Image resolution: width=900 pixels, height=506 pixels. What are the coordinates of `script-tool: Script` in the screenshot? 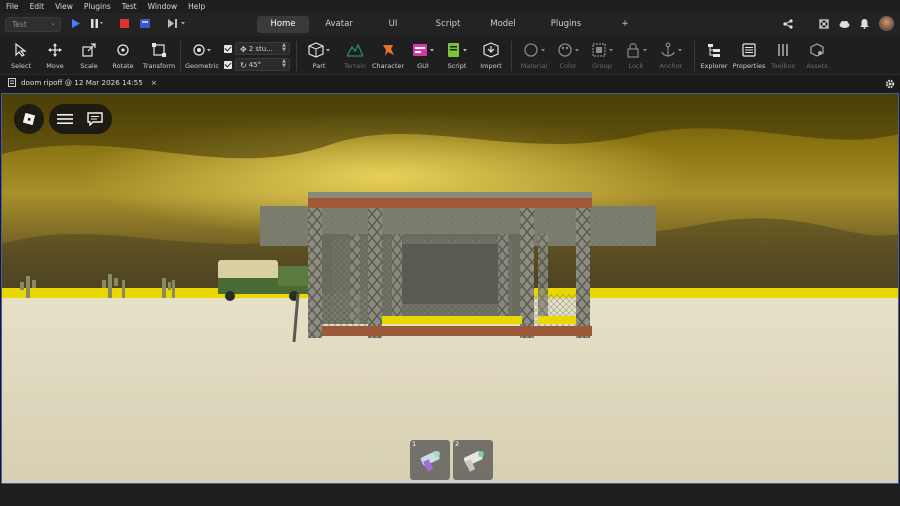 It's located at (457, 55).